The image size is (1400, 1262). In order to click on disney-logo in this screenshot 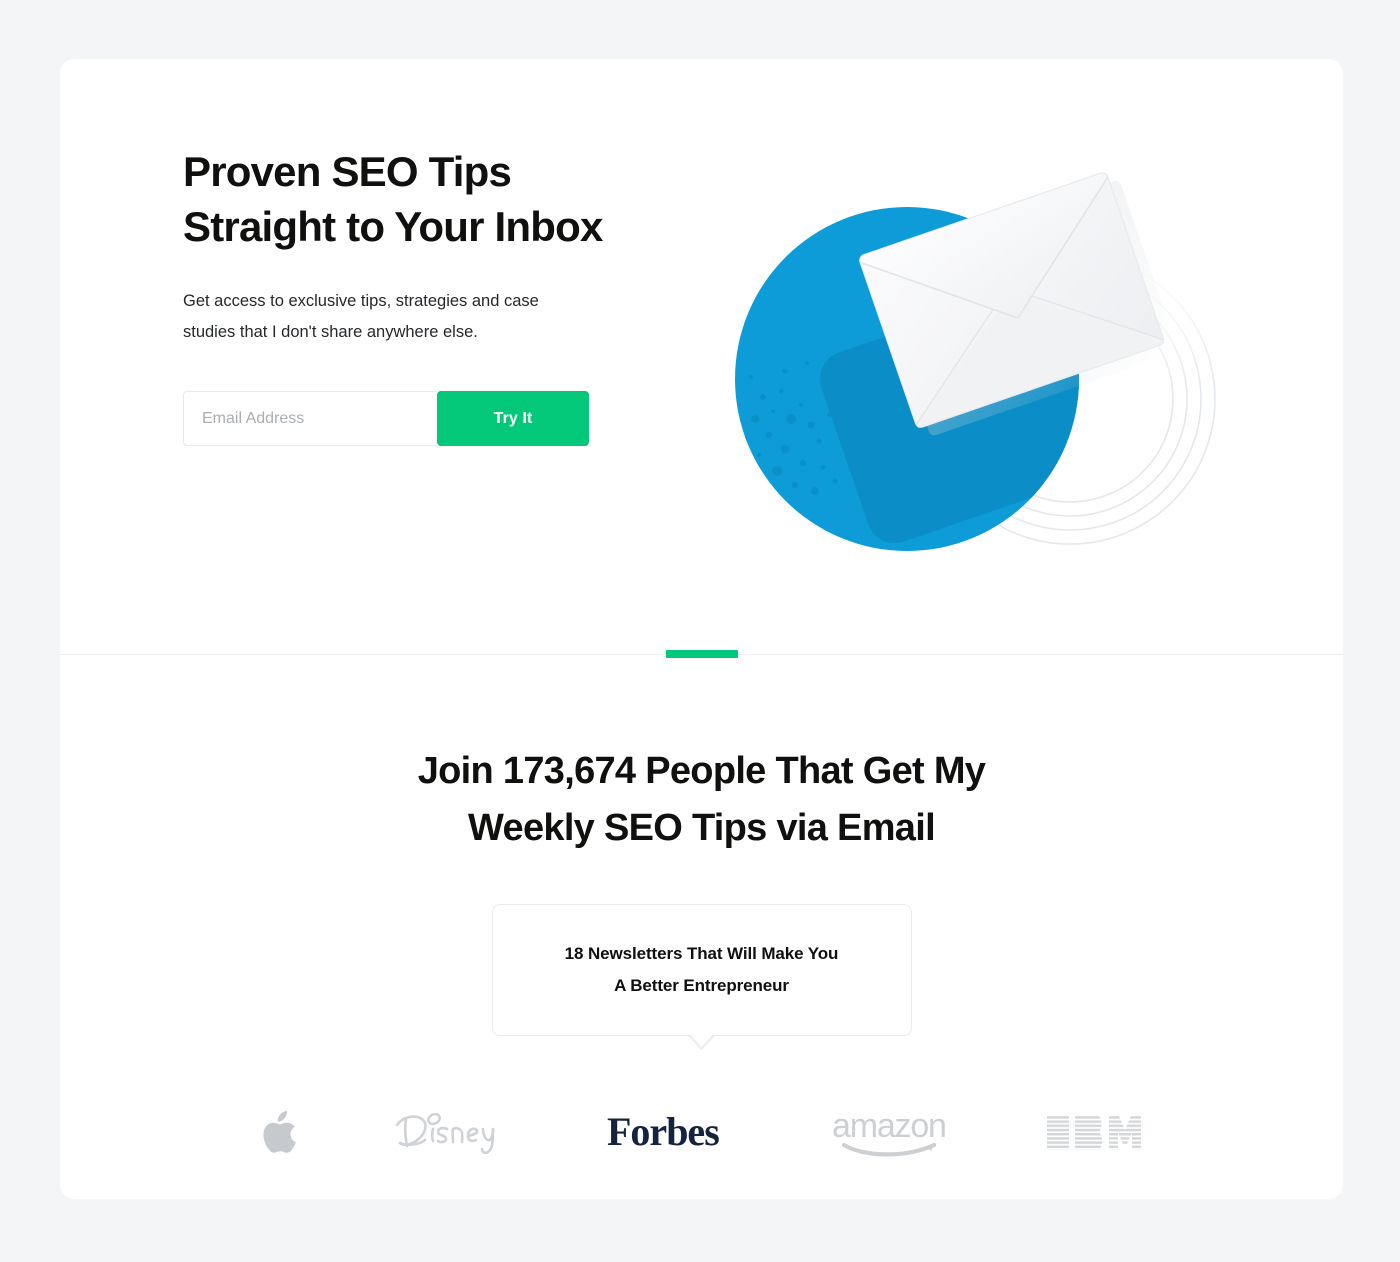, I will do `click(451, 1133)`.